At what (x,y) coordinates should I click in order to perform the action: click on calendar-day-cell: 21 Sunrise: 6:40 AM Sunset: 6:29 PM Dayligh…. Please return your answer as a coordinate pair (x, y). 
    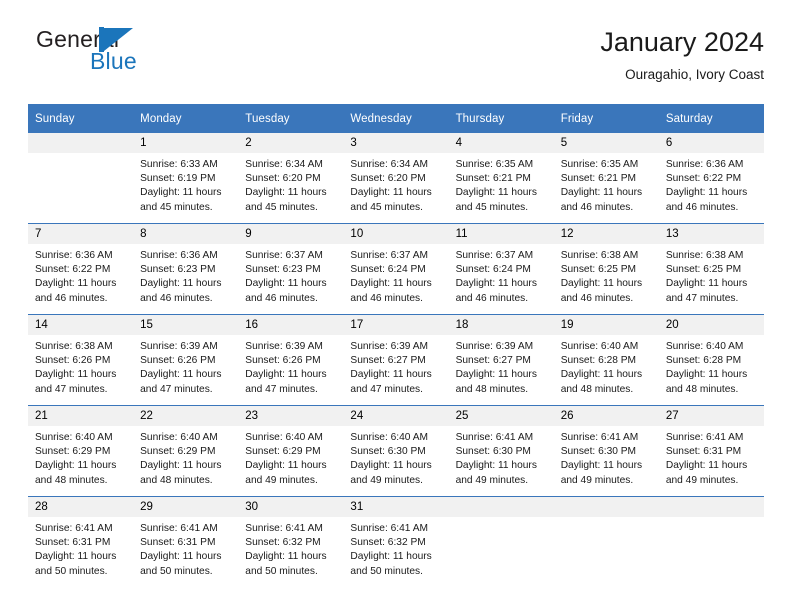
    Looking at the image, I should click on (81, 451).